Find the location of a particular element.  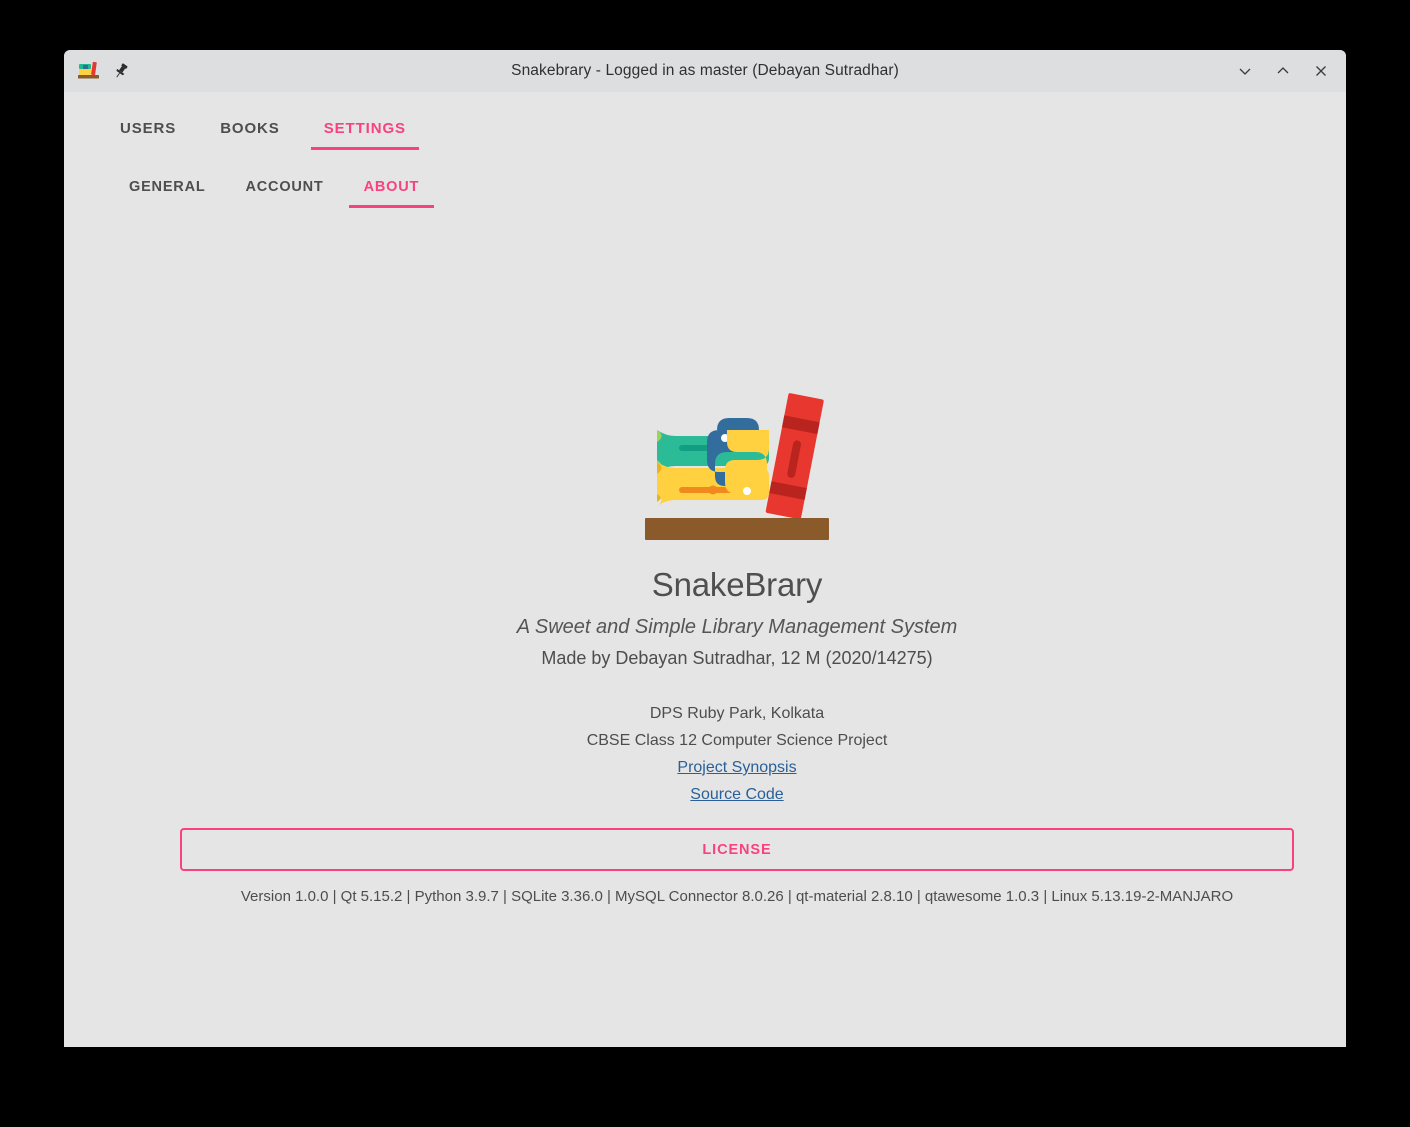

maximize-button is located at coordinates (1283, 71).